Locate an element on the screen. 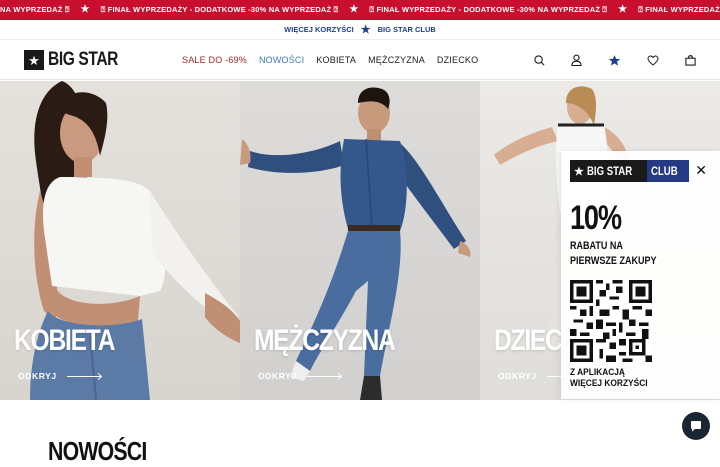 This screenshot has width=720, height=467. nav-item-new: NOWOŚCI is located at coordinates (281, 60).